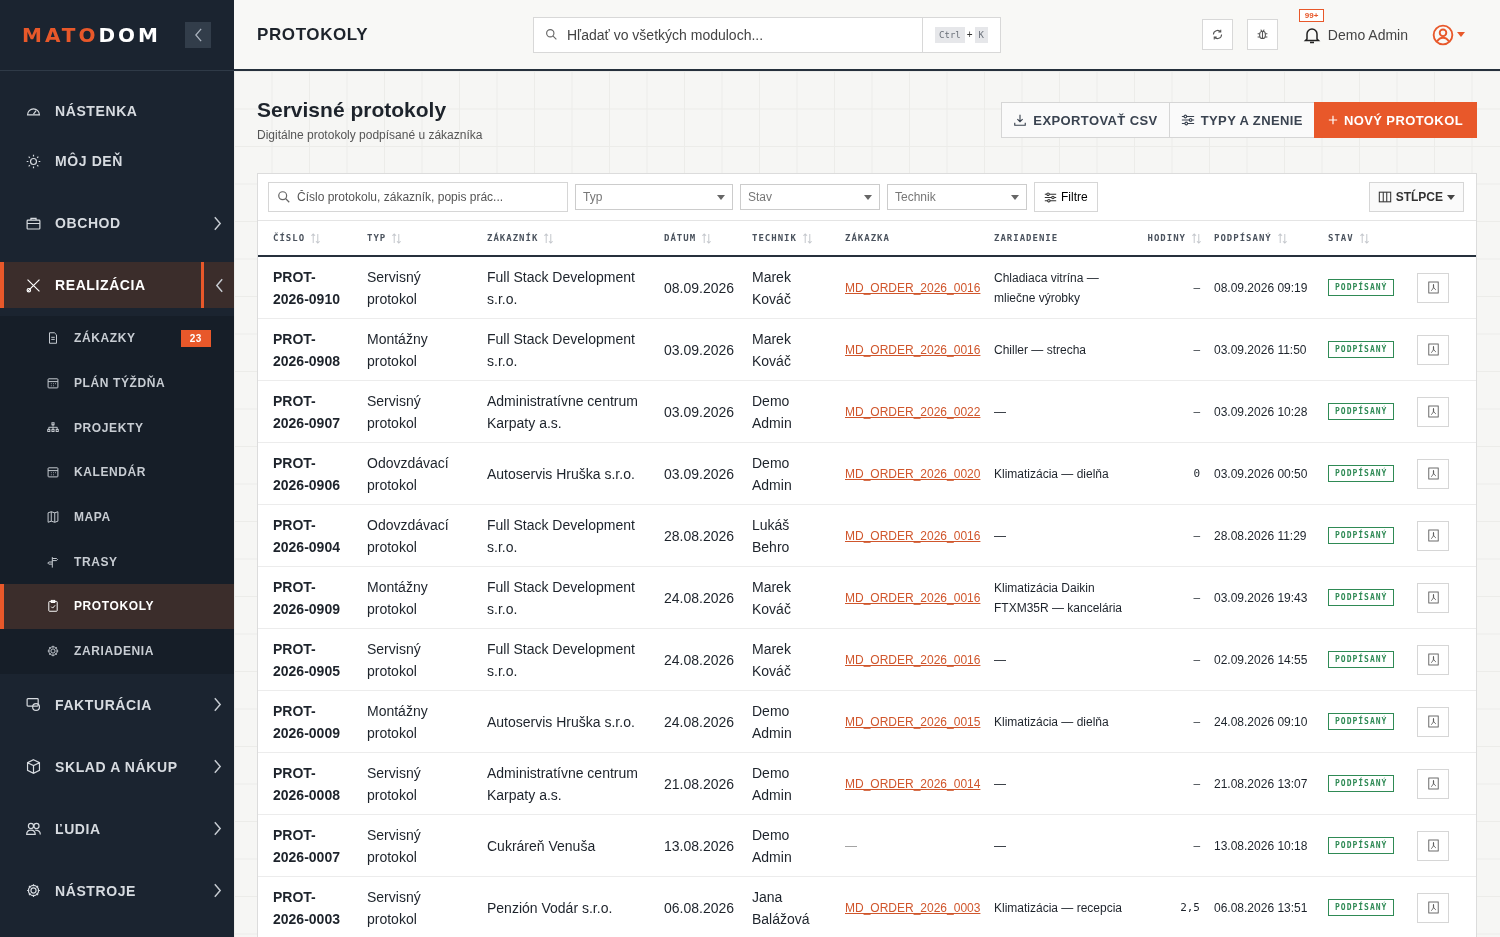 This screenshot has height=937, width=1500. What do you see at coordinates (913, 411) in the screenshot?
I see `order-link: MD_ORDER_2026_0022` at bounding box center [913, 411].